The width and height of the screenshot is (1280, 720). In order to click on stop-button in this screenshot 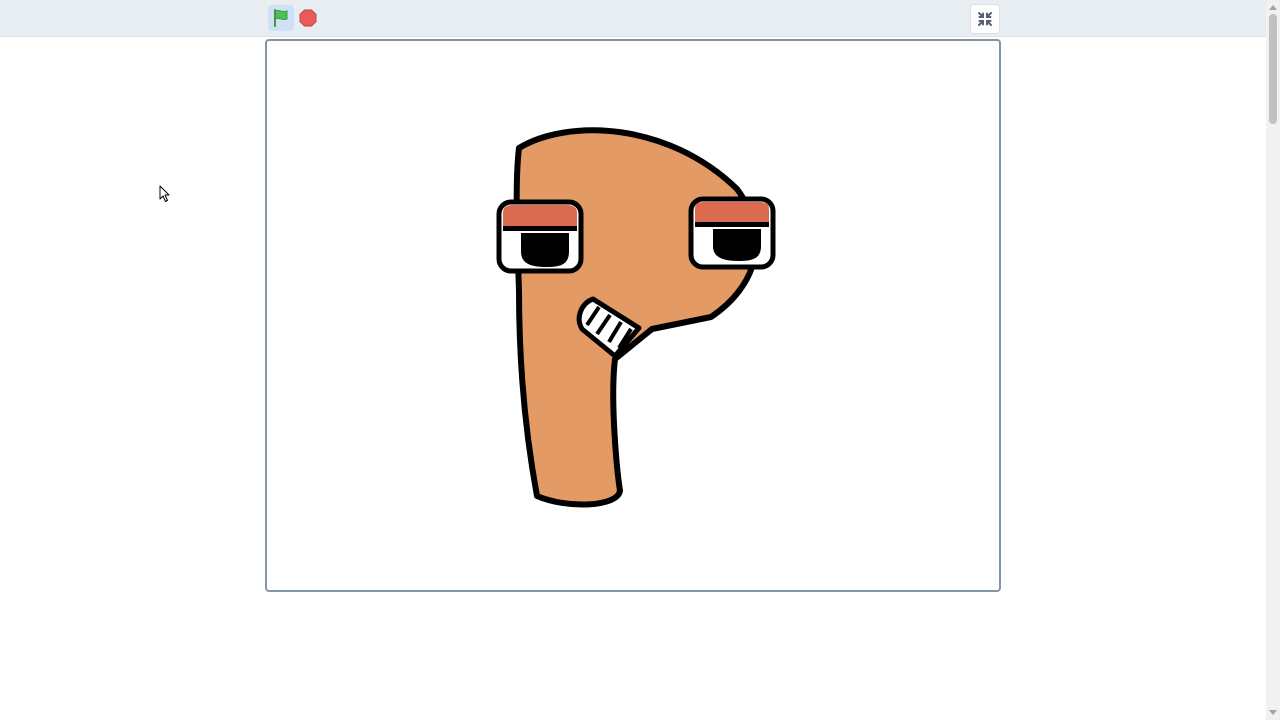, I will do `click(308, 18)`.